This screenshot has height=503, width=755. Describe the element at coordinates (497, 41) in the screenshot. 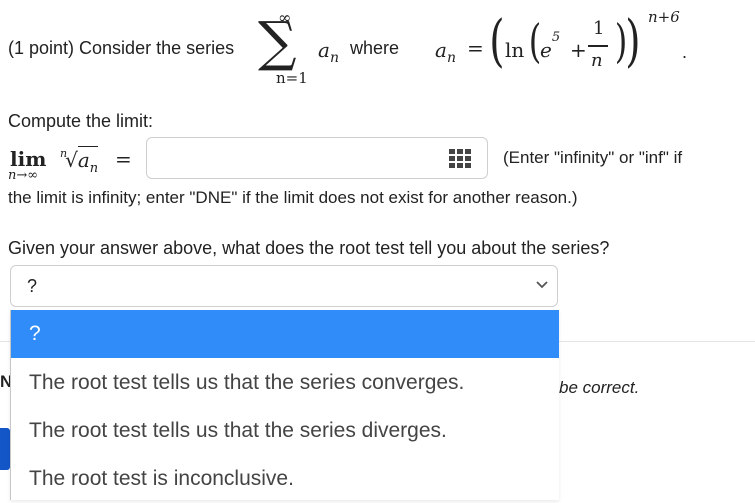

I see `left-paren-outer: (` at that location.